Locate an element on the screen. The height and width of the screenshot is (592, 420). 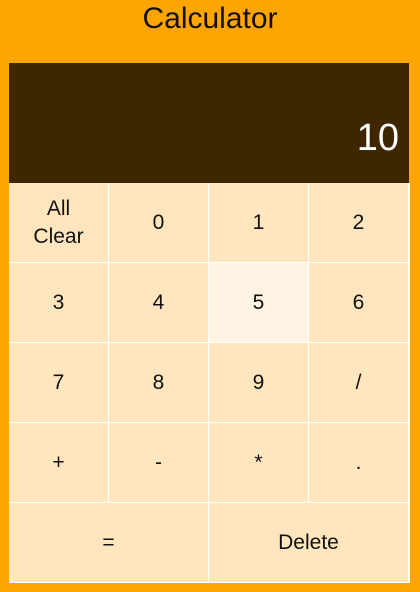
minus-button: - is located at coordinates (159, 463).